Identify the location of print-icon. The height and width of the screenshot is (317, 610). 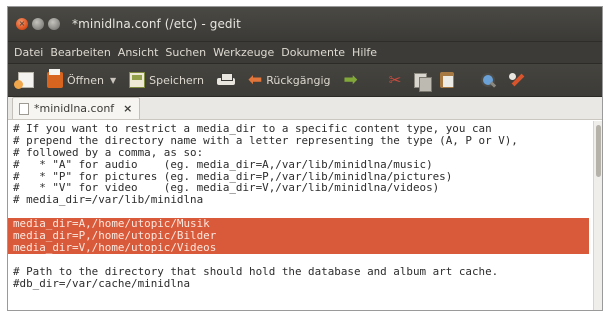
(226, 80).